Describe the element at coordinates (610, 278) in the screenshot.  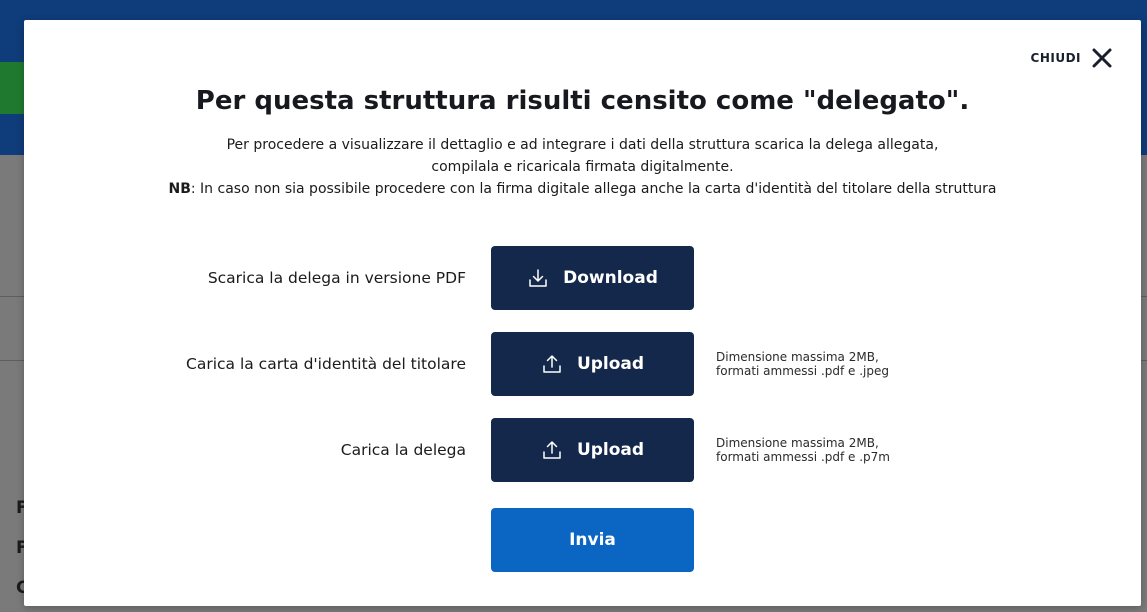
I see `download-button-label: Download` at that location.